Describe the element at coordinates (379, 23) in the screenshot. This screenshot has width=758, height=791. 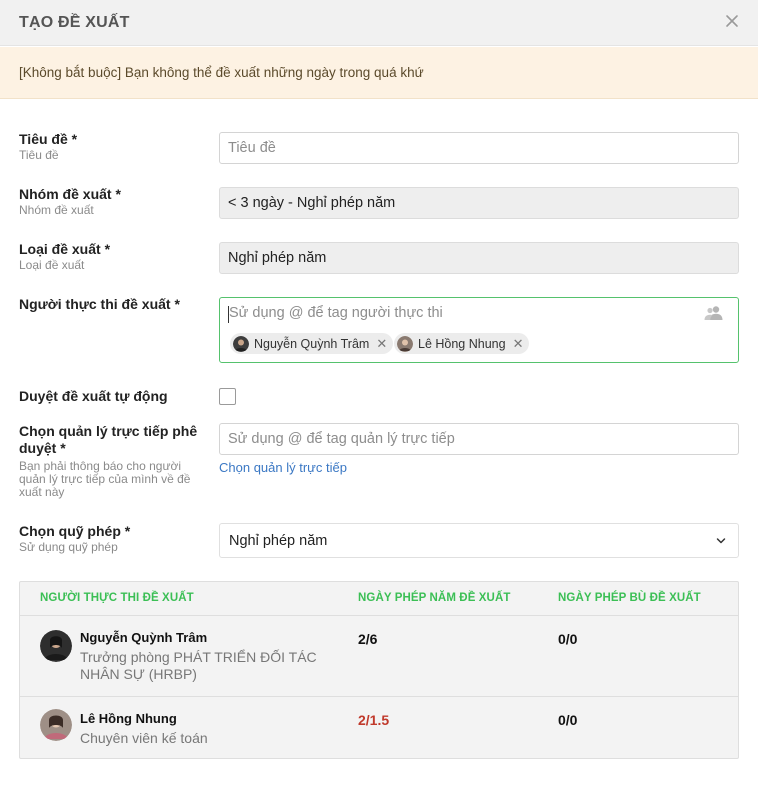
I see `dialog-header: TẠO ĐỀ XUẤT` at that location.